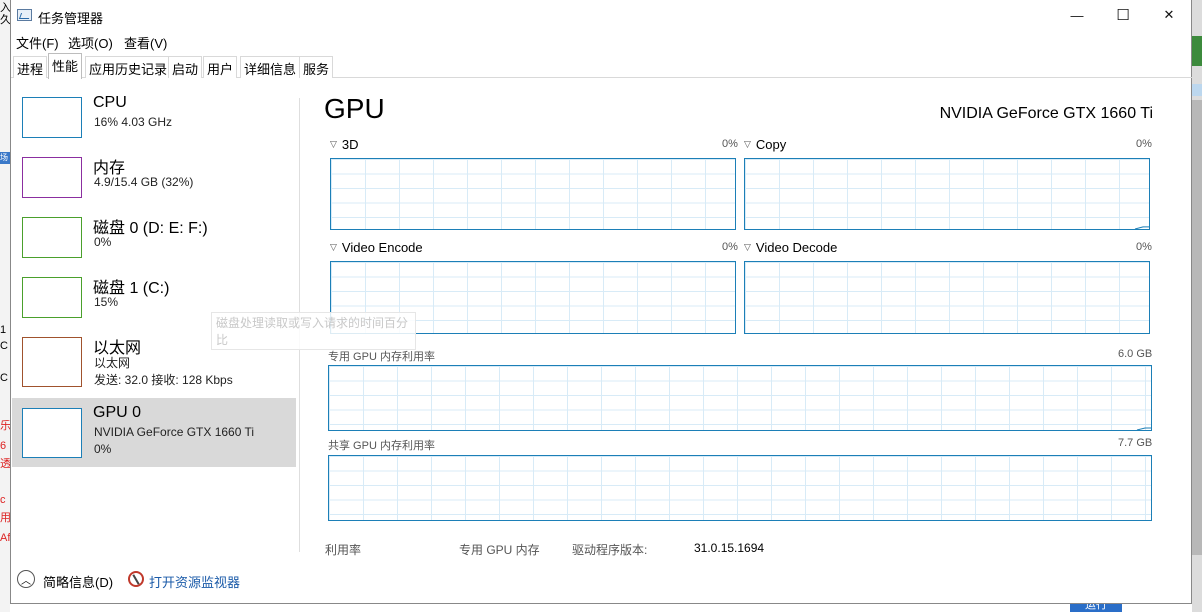 The image size is (1202, 612). Describe the element at coordinates (381, 446) in the screenshot. I see `shared-memory-label: 共享 GPU 内存利用率` at that location.